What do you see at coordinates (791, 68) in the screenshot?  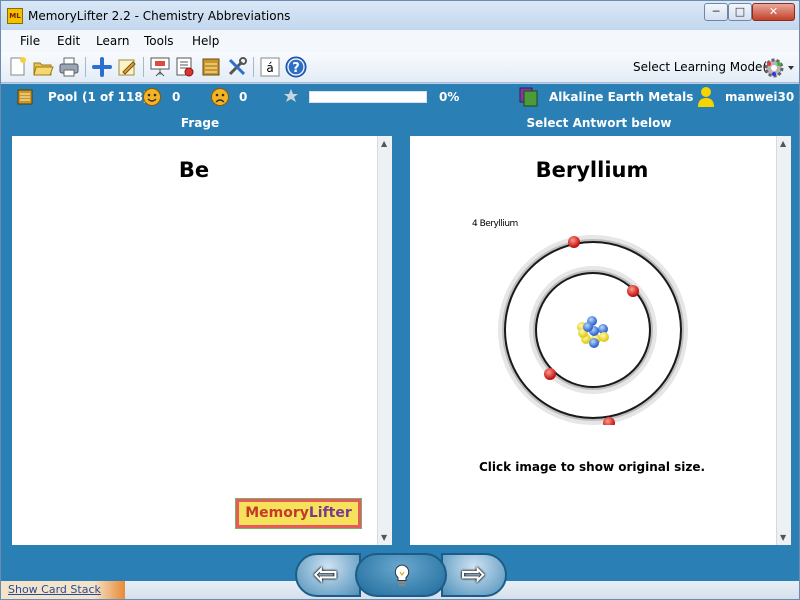 I see `chevron-down-icon` at bounding box center [791, 68].